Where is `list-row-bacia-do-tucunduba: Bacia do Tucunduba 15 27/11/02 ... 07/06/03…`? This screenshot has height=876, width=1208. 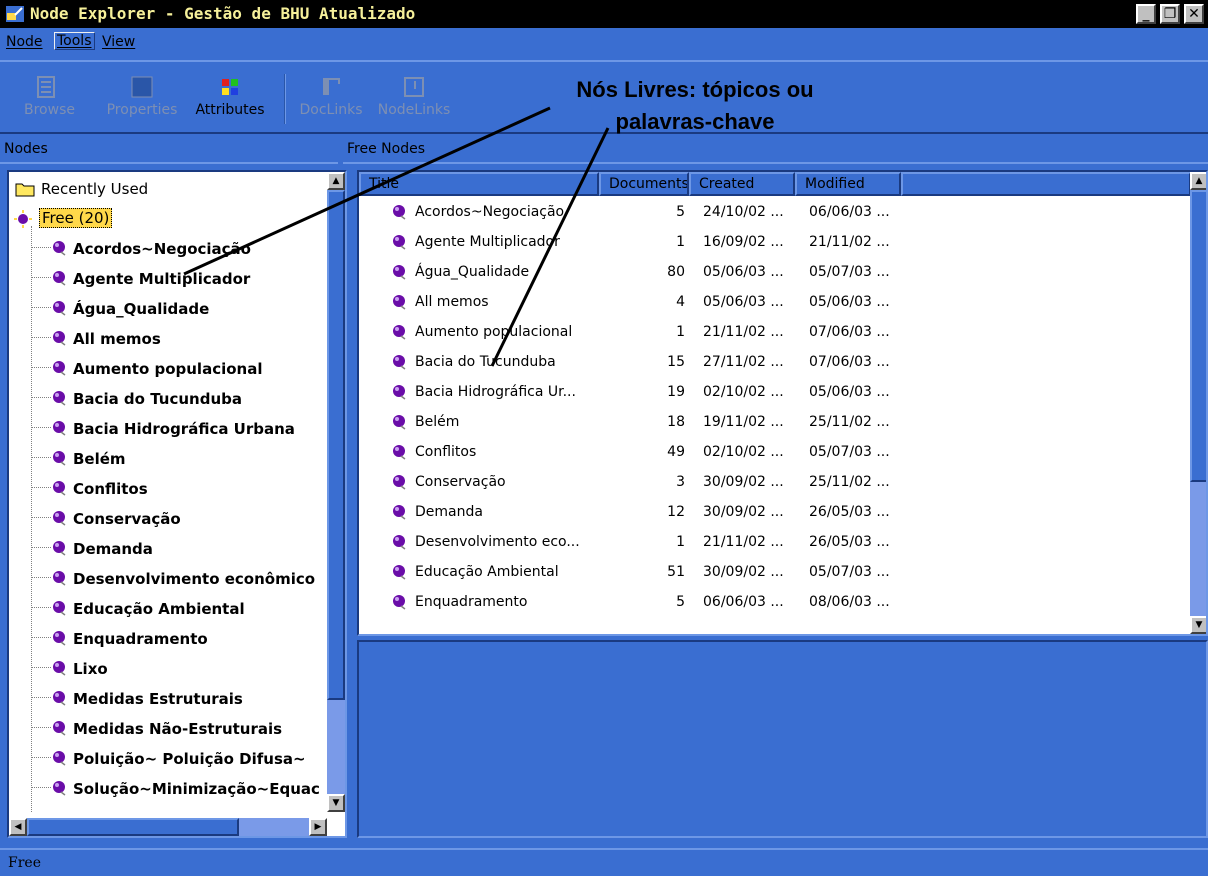
list-row-bacia-do-tucunduba: Bacia do Tucunduba 15 27/11/02 ... 07/06/03… is located at coordinates (775, 363).